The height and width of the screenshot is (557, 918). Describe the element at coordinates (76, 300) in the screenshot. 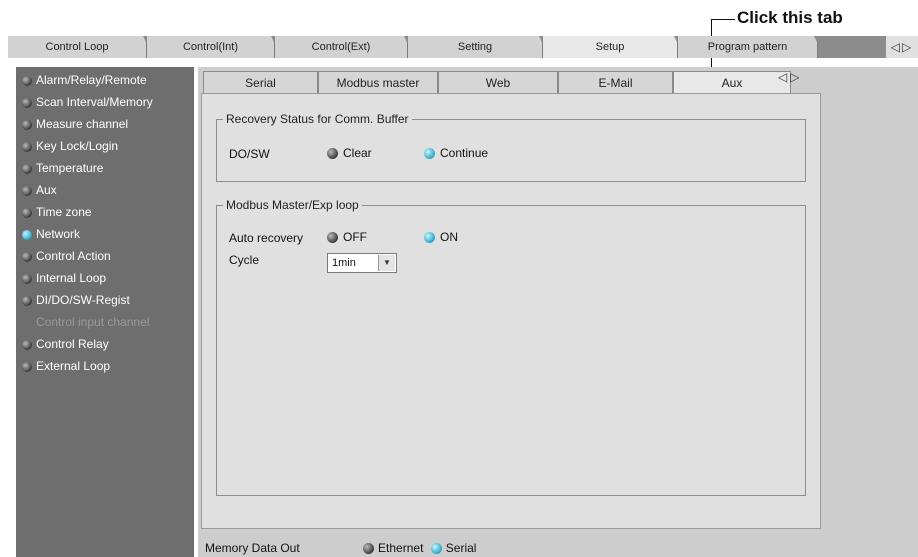

I see `sidebar-item-di-do-sw-regist: DI/DO/SW-Regist` at that location.